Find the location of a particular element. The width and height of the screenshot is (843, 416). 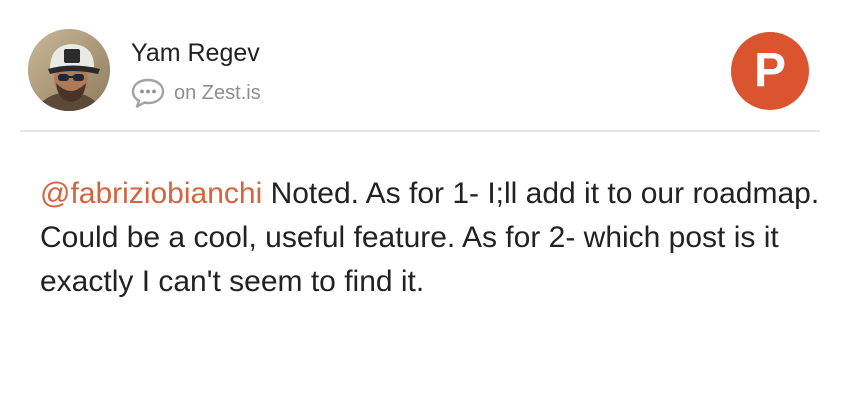

badge-letter: P is located at coordinates (769, 70).